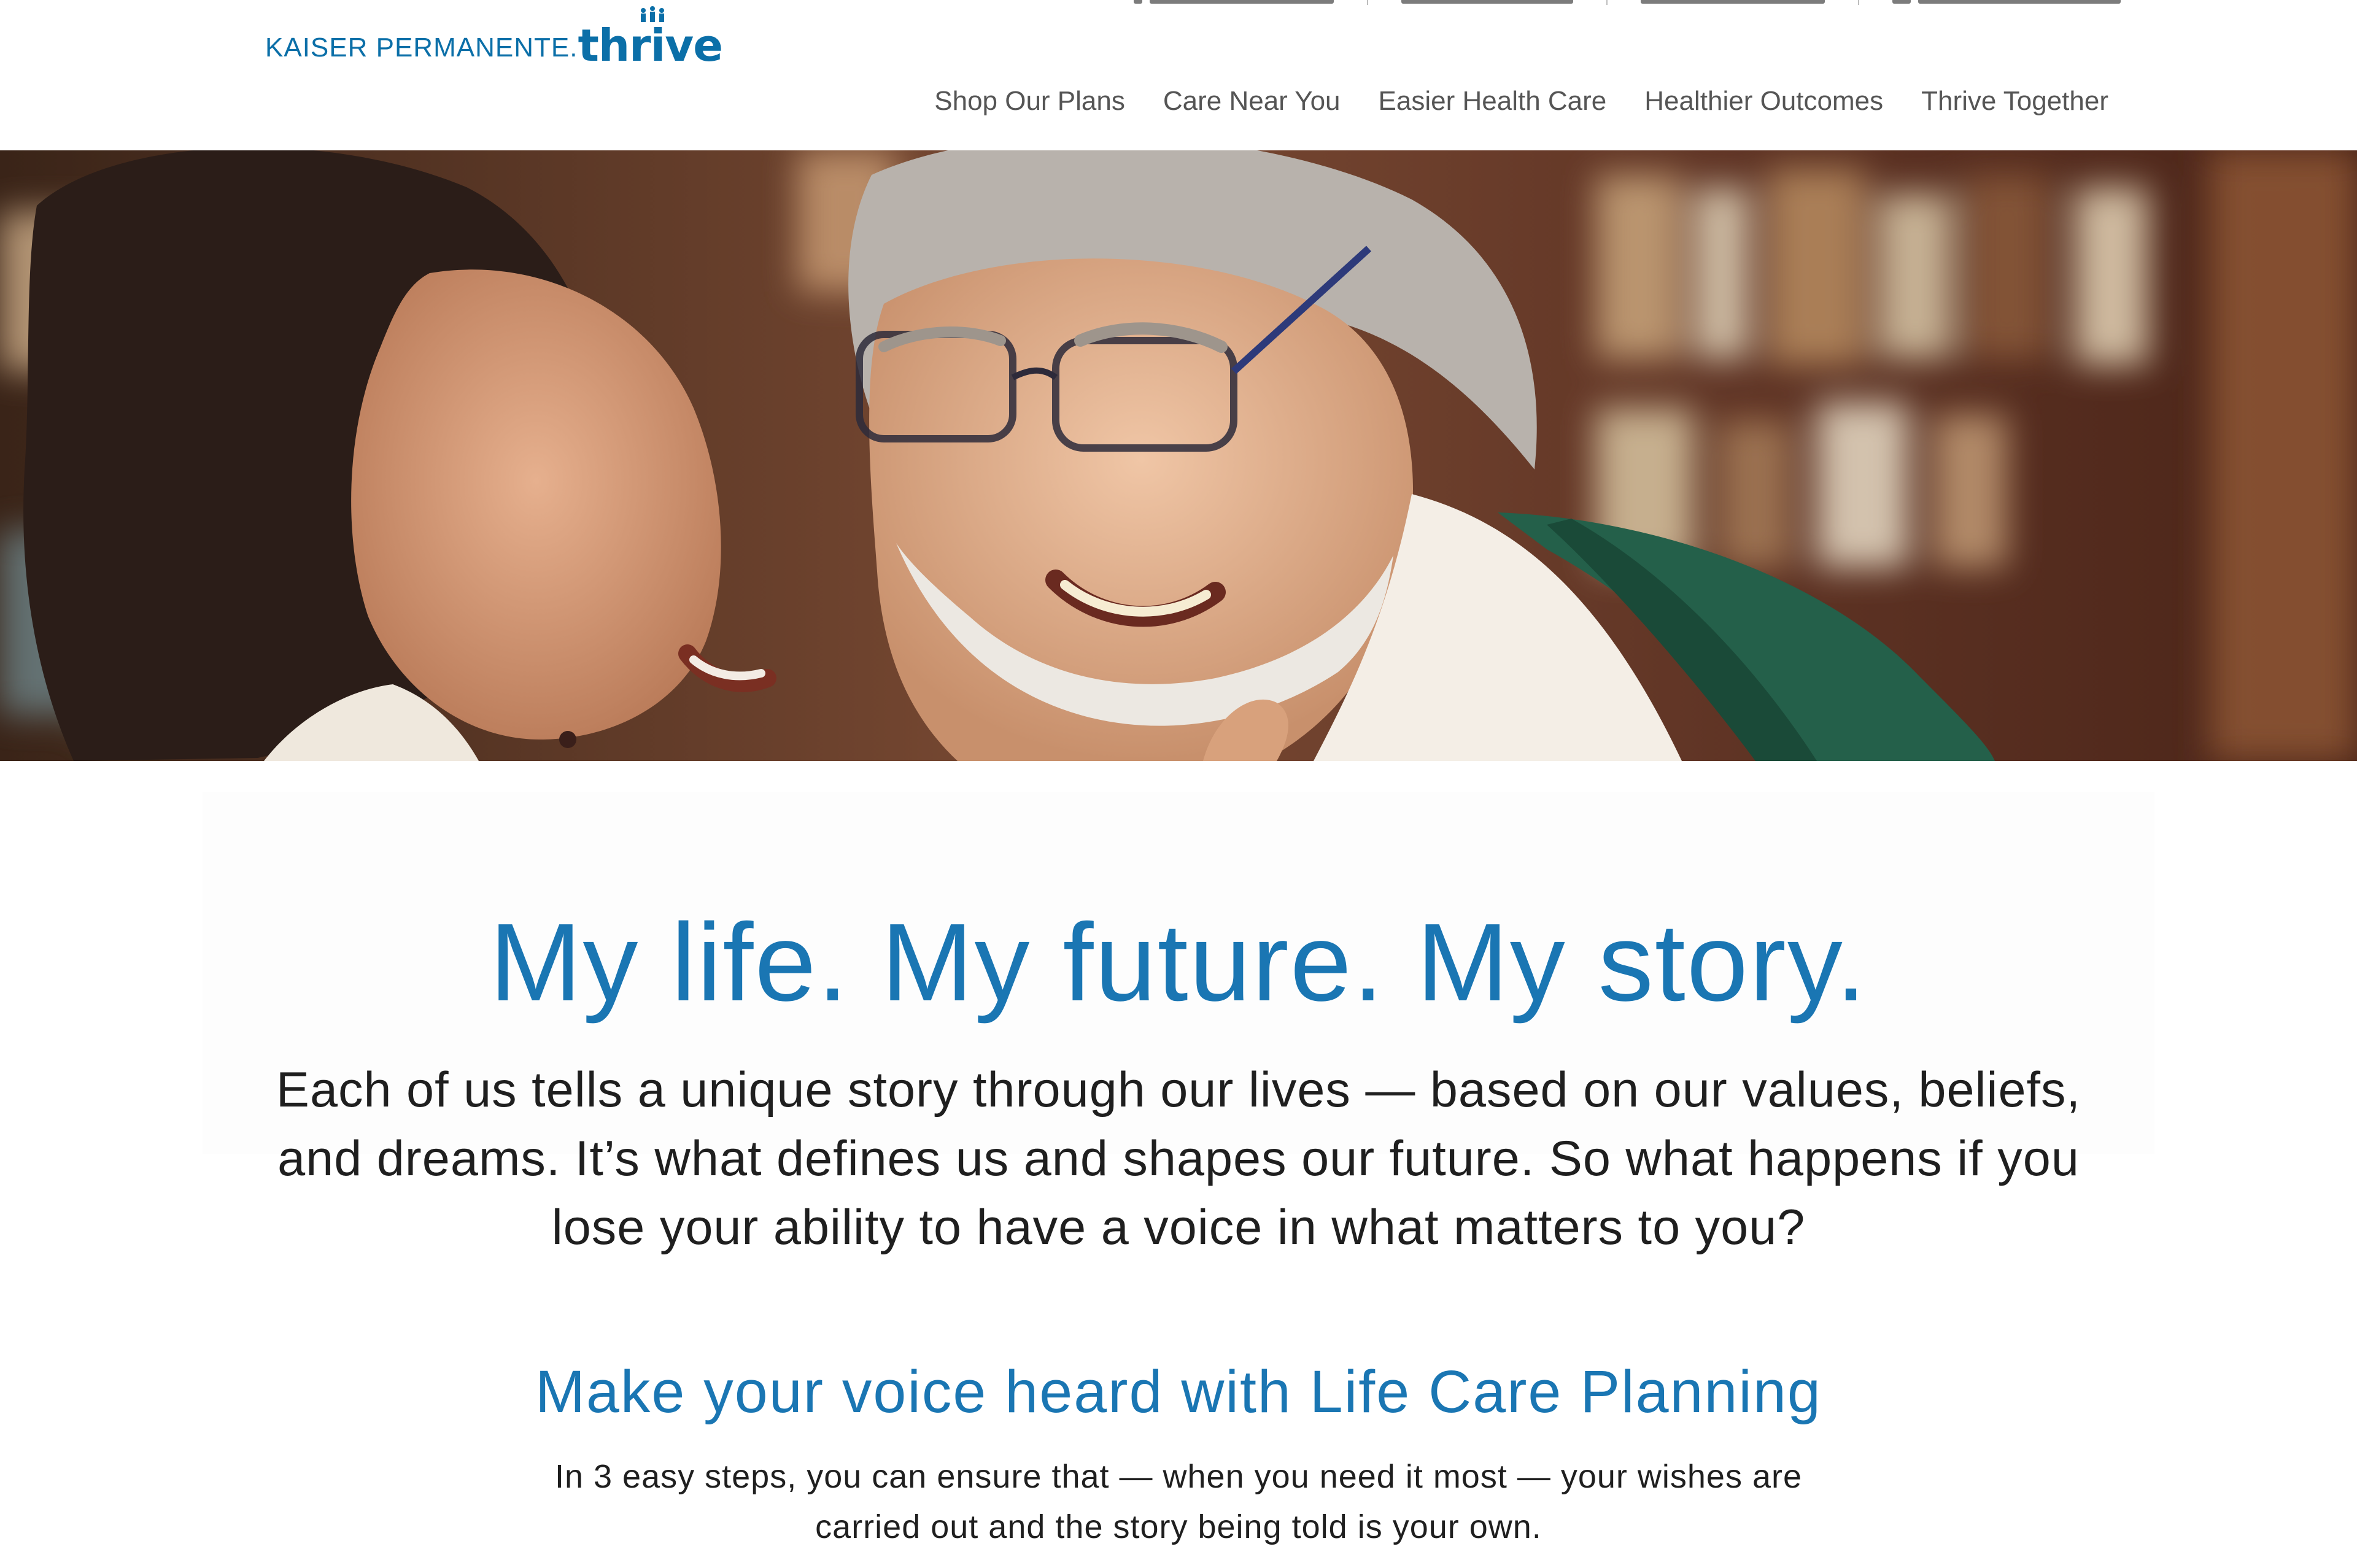 This screenshot has width=2357, height=1568. Describe the element at coordinates (1493, 101) in the screenshot. I see `nav-easier-health-care: Easier Health Care` at that location.